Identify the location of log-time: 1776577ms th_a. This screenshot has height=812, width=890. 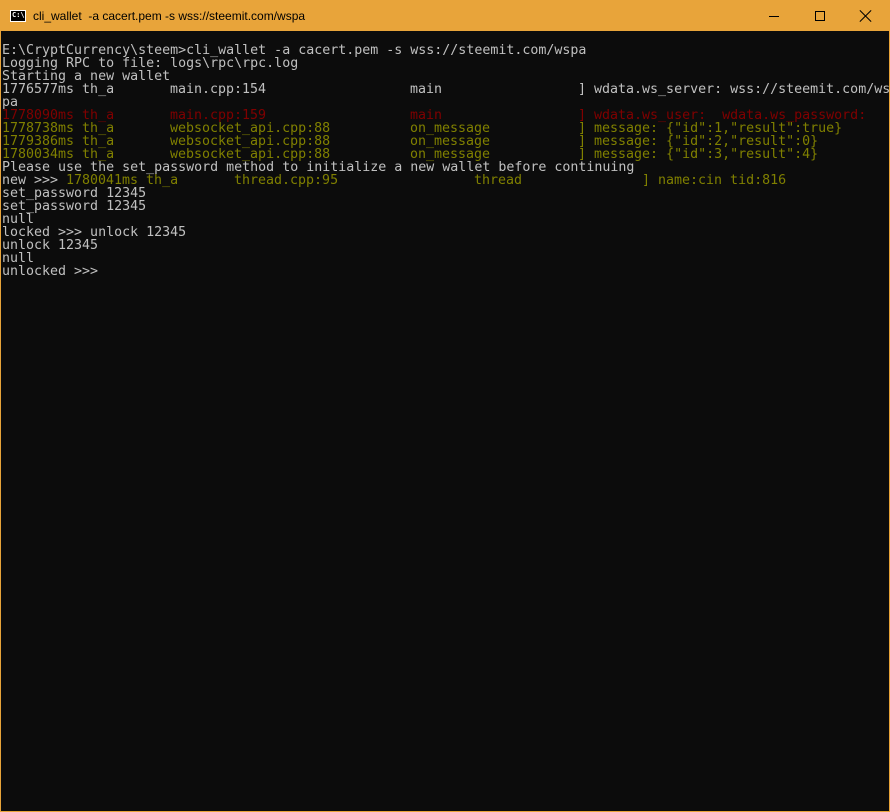
(58, 89).